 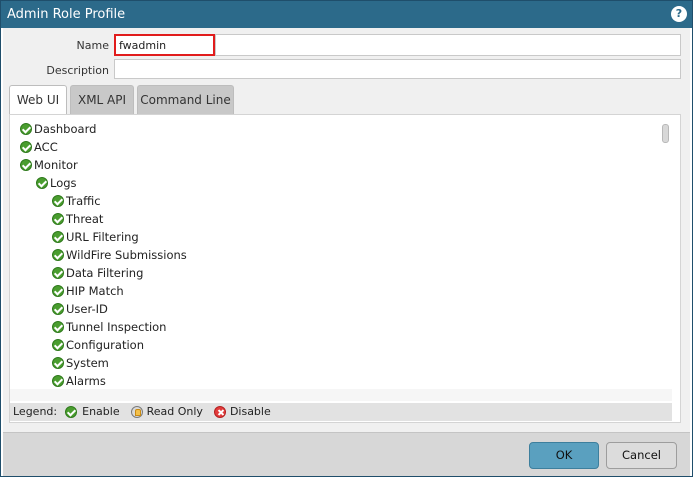 What do you see at coordinates (126, 255) in the screenshot?
I see `tree-item-label: WildFire Submissions` at bounding box center [126, 255].